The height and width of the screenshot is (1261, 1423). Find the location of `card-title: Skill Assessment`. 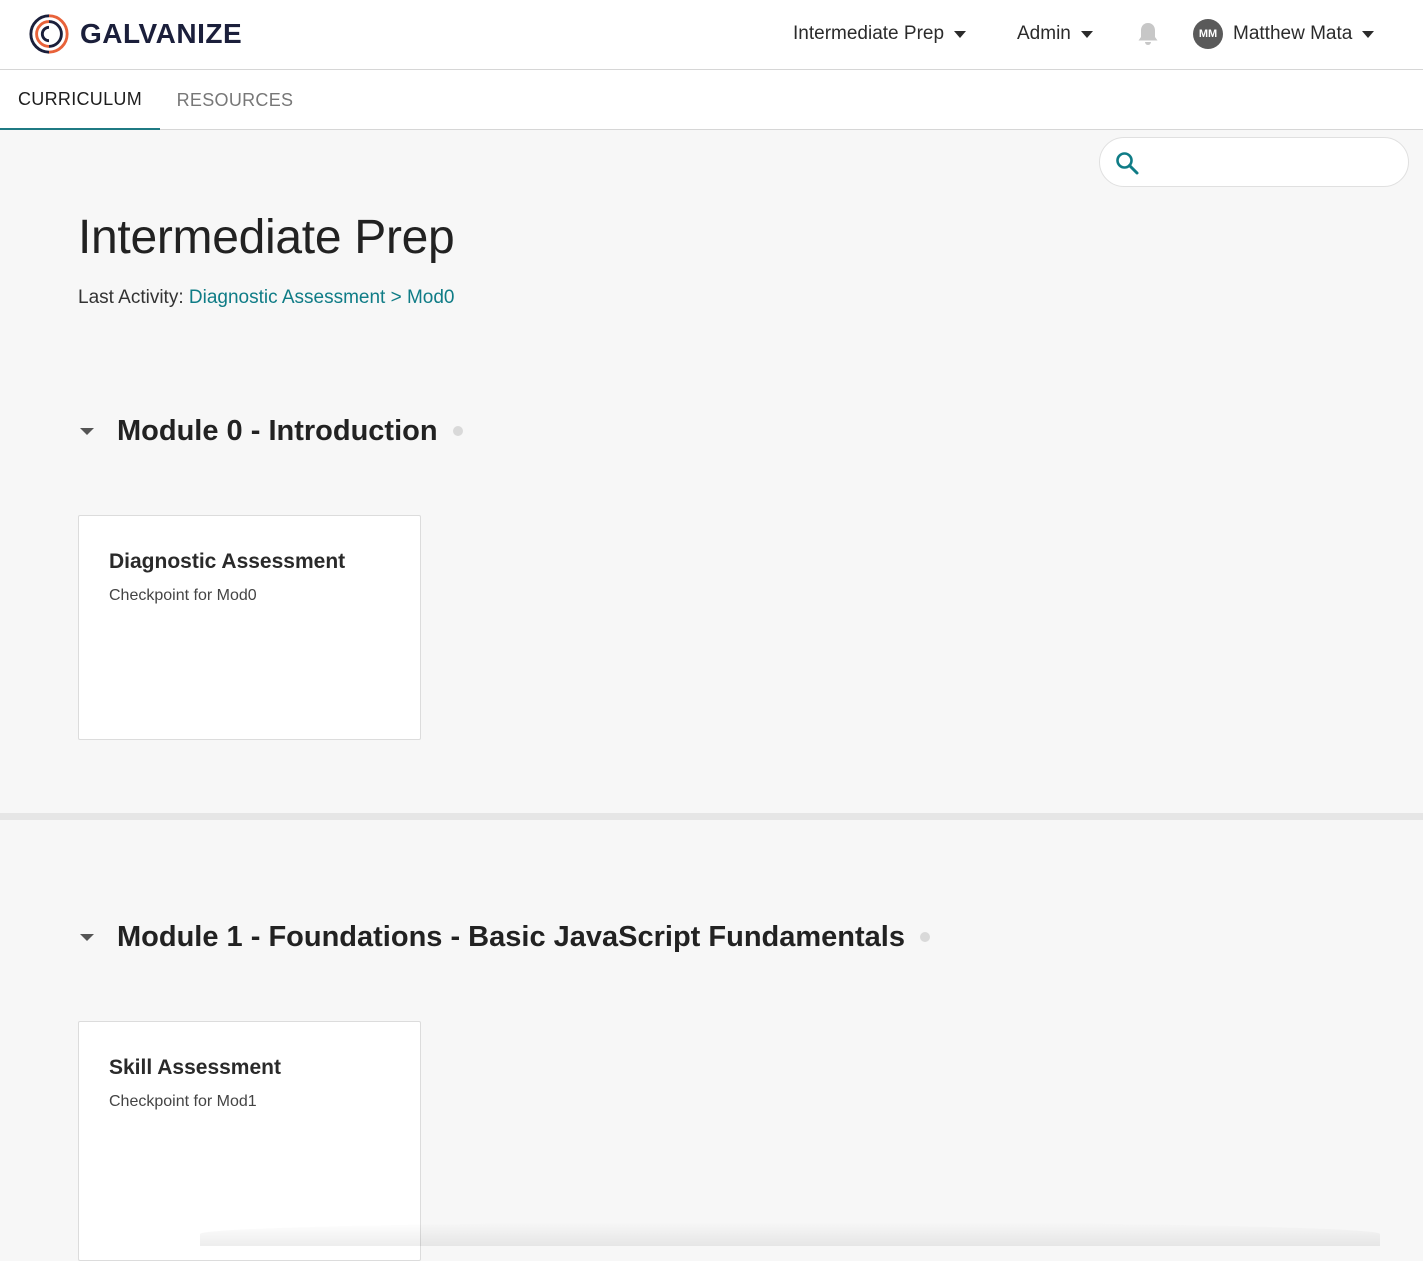

card-title: Skill Assessment is located at coordinates (195, 1067).